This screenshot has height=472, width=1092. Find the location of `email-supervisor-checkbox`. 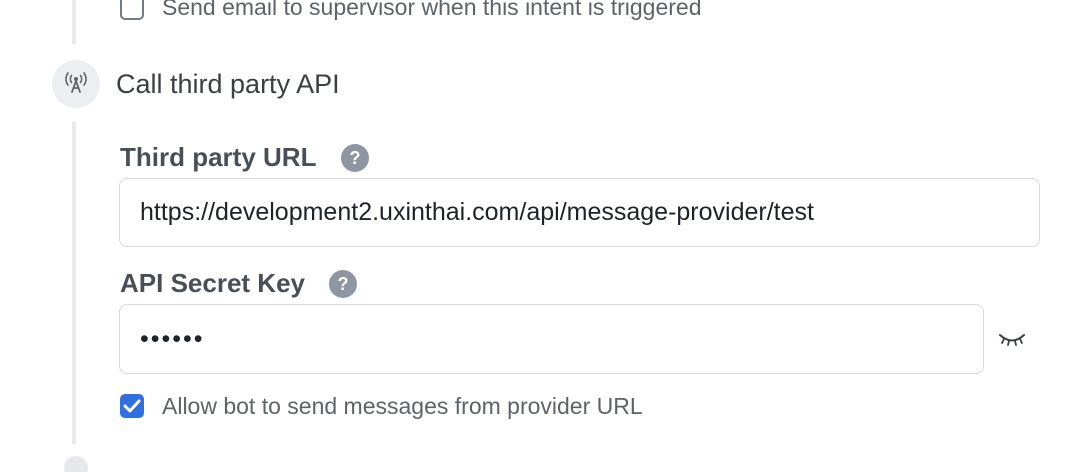

email-supervisor-checkbox is located at coordinates (132, 10).